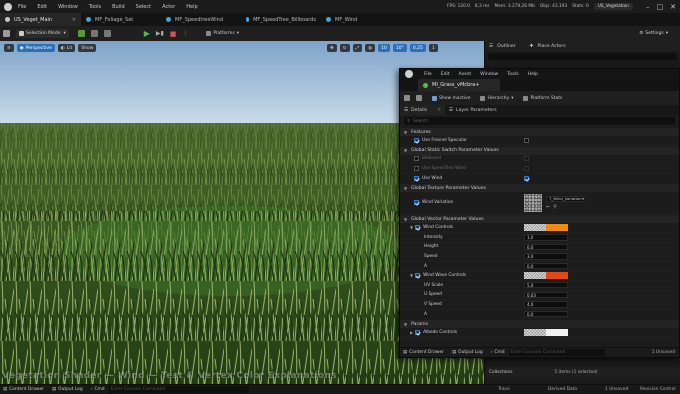 The height and width of the screenshot is (394, 680). Describe the element at coordinates (356, 19) in the screenshot. I see `tab-wind: MF_Wind` at that location.